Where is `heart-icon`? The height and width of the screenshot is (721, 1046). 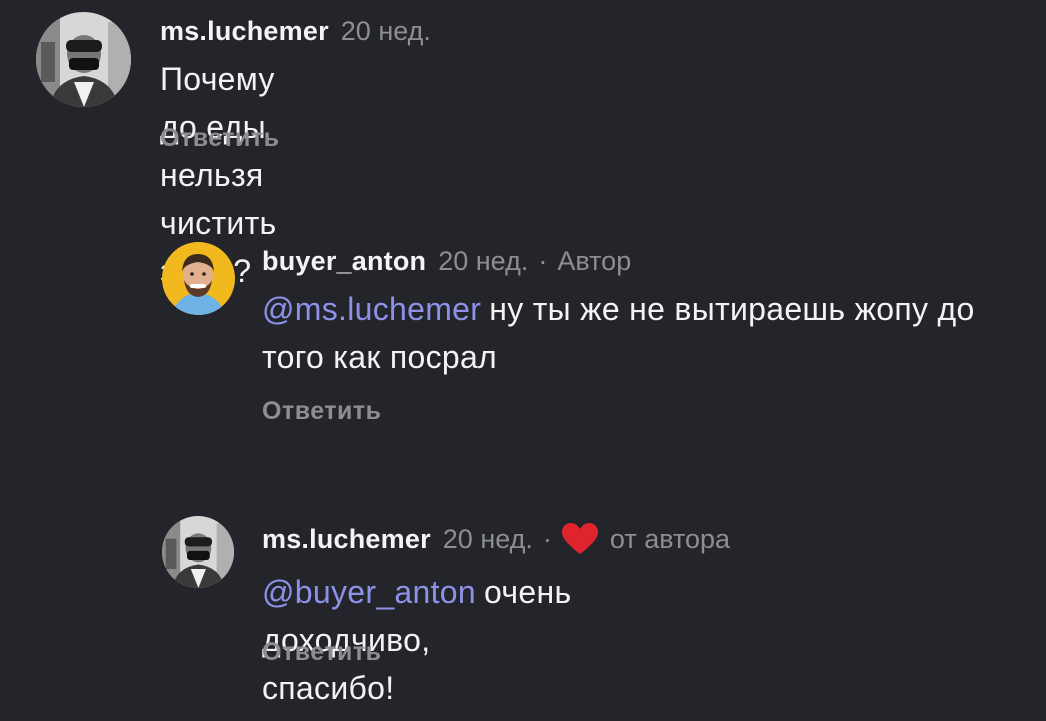
heart-icon is located at coordinates (579, 539).